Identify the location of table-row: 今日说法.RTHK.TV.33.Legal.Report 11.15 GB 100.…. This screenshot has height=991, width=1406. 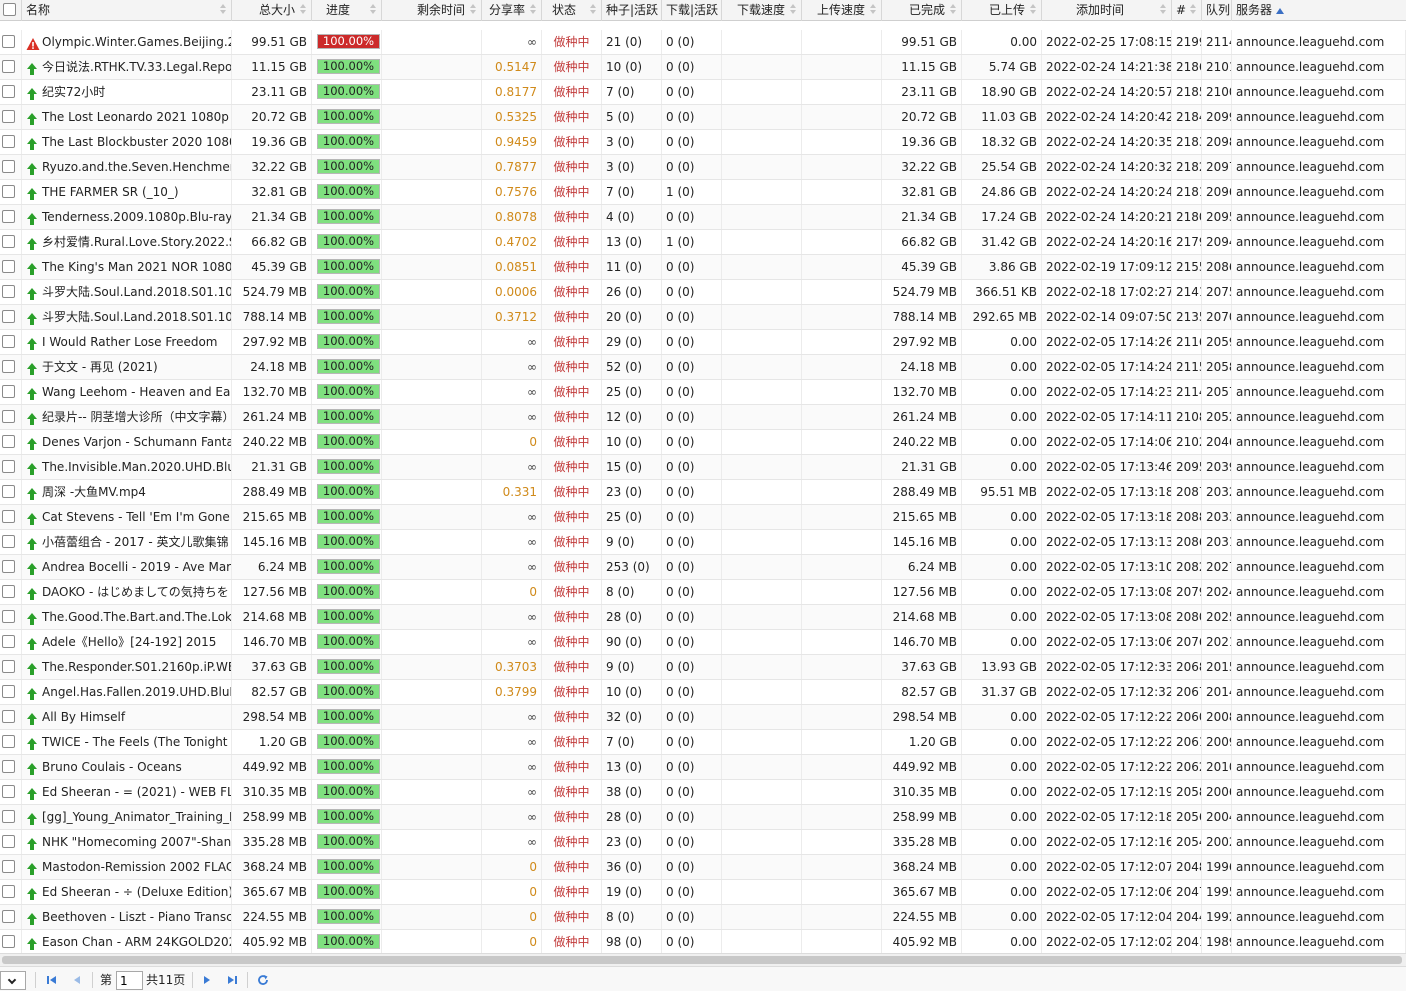
(703, 67).